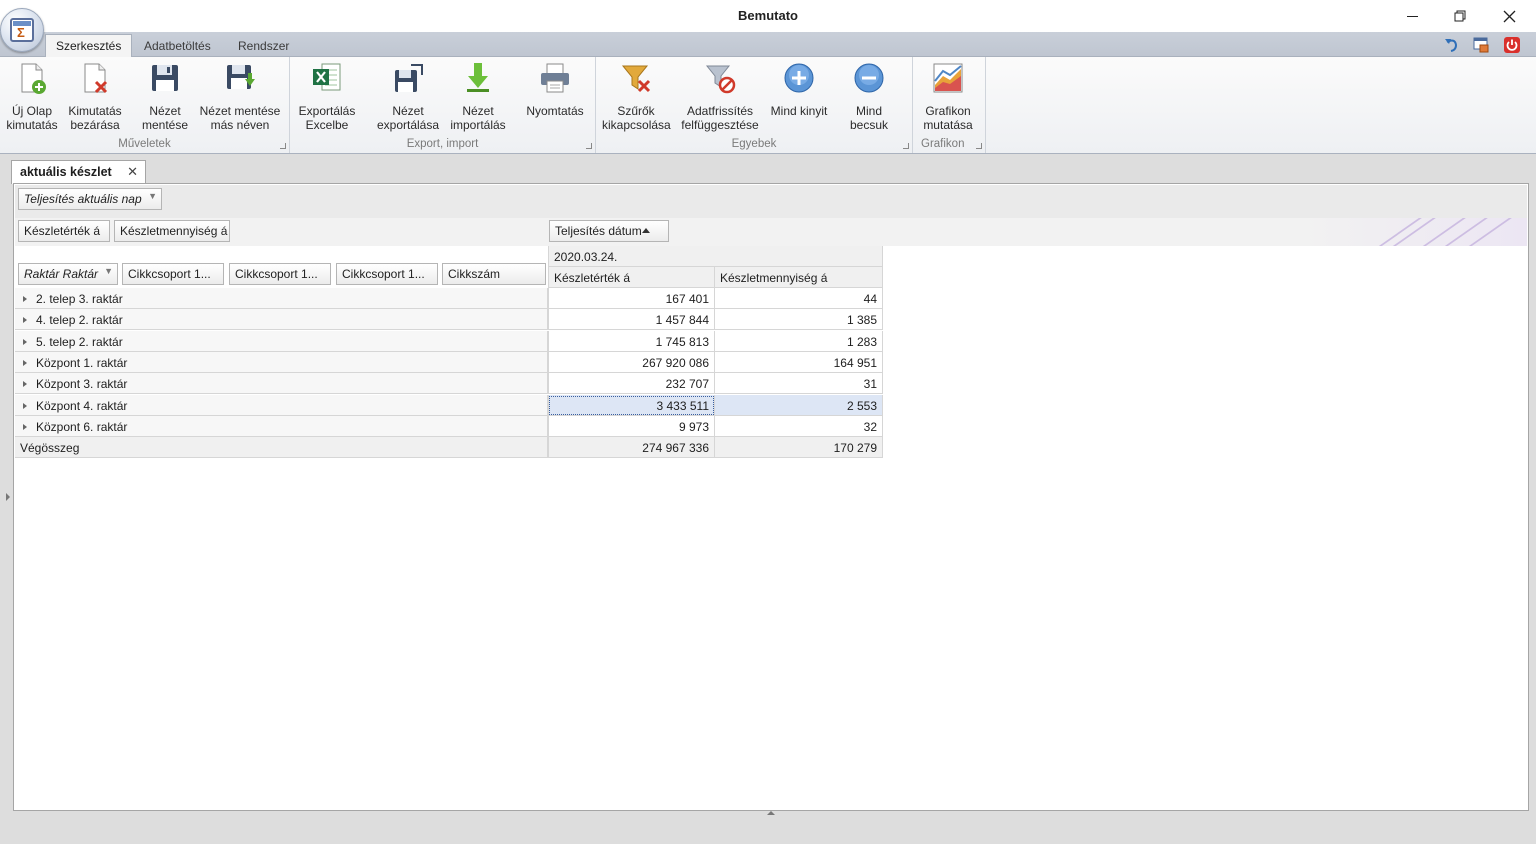 Image resolution: width=1536 pixels, height=844 pixels. What do you see at coordinates (799, 277) in the screenshot?
I see `measure-header-keszletmennyiseg: Készletmennyiség á` at bounding box center [799, 277].